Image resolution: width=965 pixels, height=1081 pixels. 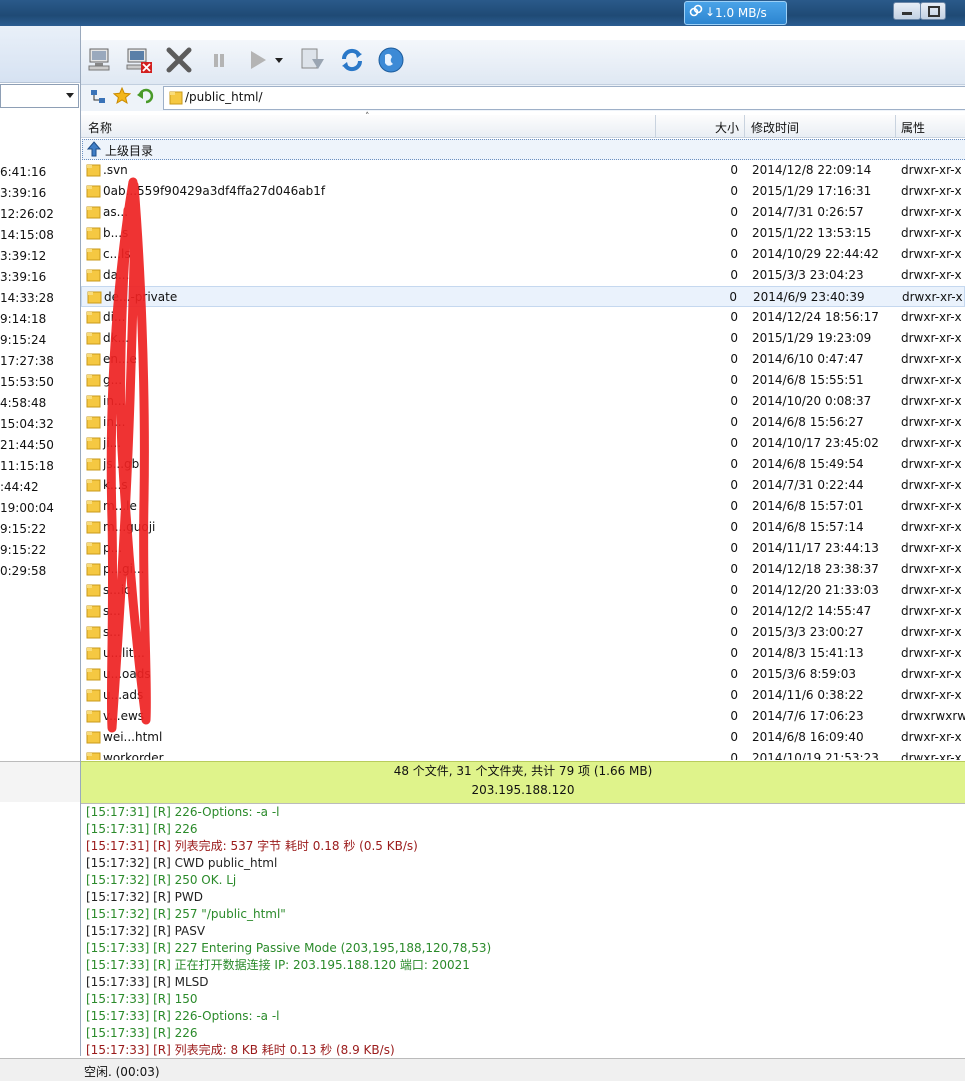 I want to click on file-row: in... 0 2014/10/20 0:08:37 drwxr-xr-x, so click(x=523, y=401).